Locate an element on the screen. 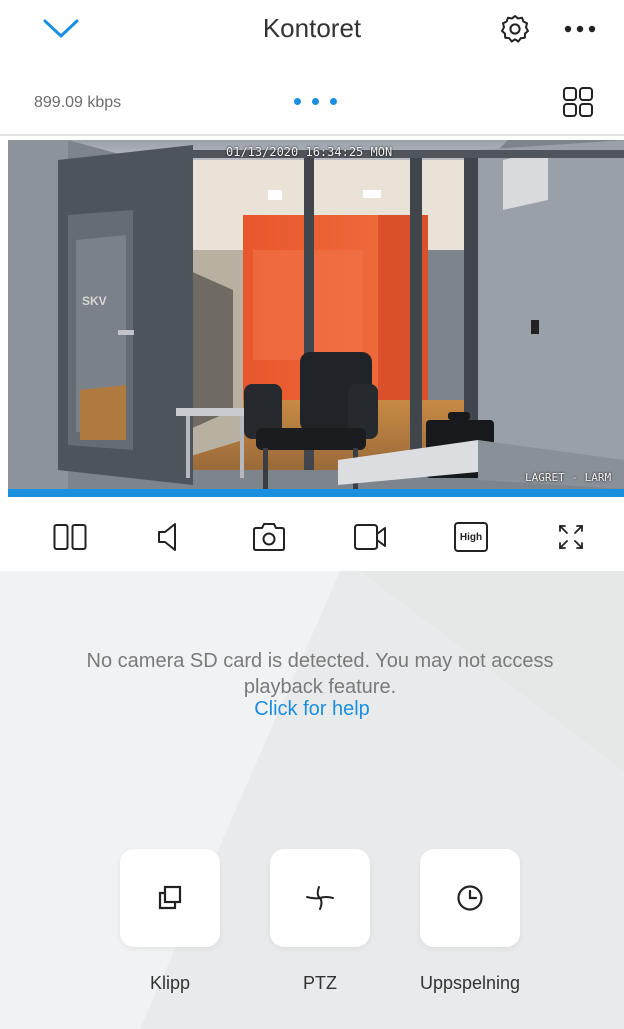 The width and height of the screenshot is (624, 1029). record-button is located at coordinates (370, 537).